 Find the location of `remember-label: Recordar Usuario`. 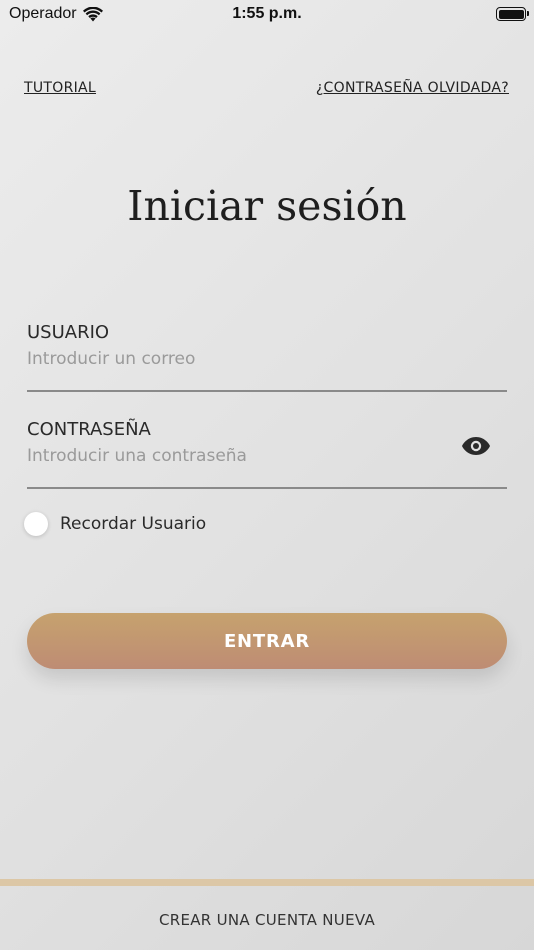

remember-label: Recordar Usuario is located at coordinates (133, 524).